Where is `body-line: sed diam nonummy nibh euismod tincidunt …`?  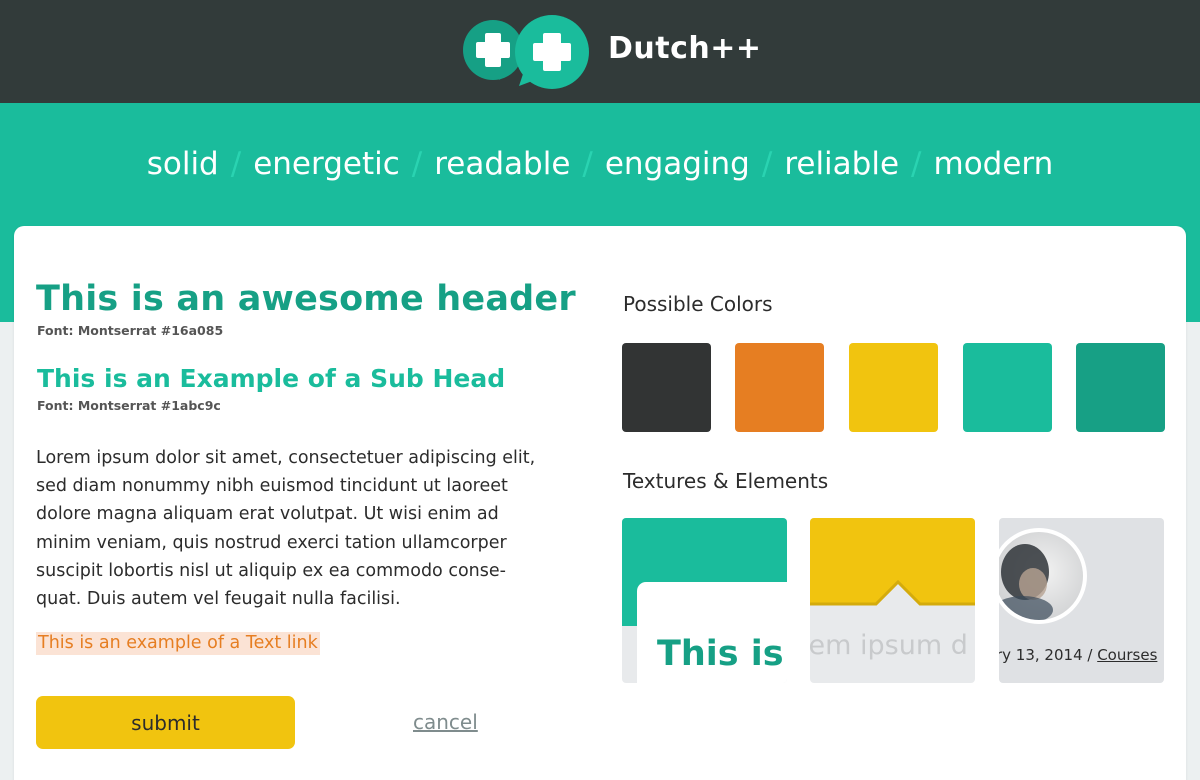 body-line: sed diam nonummy nibh euismod tincidunt … is located at coordinates (272, 486).